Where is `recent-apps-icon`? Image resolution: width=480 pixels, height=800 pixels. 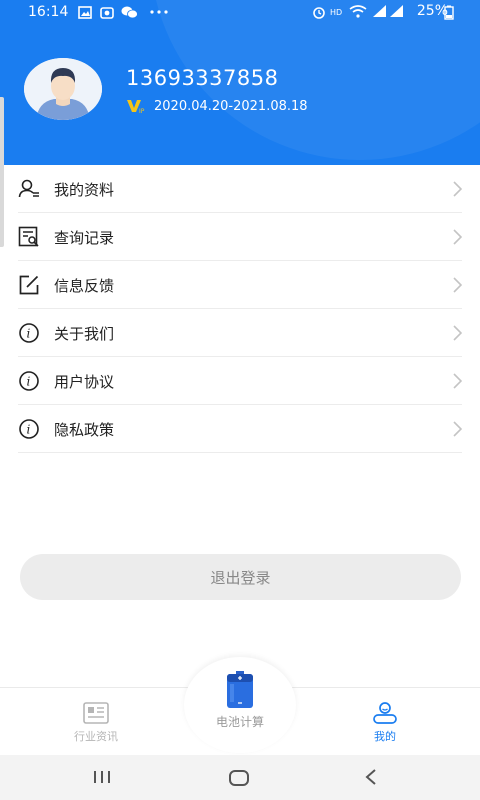
recent-apps-icon is located at coordinates (102, 777).